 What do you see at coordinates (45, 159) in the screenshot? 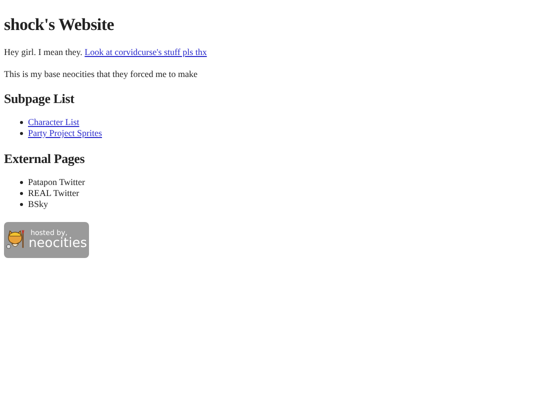
I see `section-heading: External Pages` at bounding box center [45, 159].